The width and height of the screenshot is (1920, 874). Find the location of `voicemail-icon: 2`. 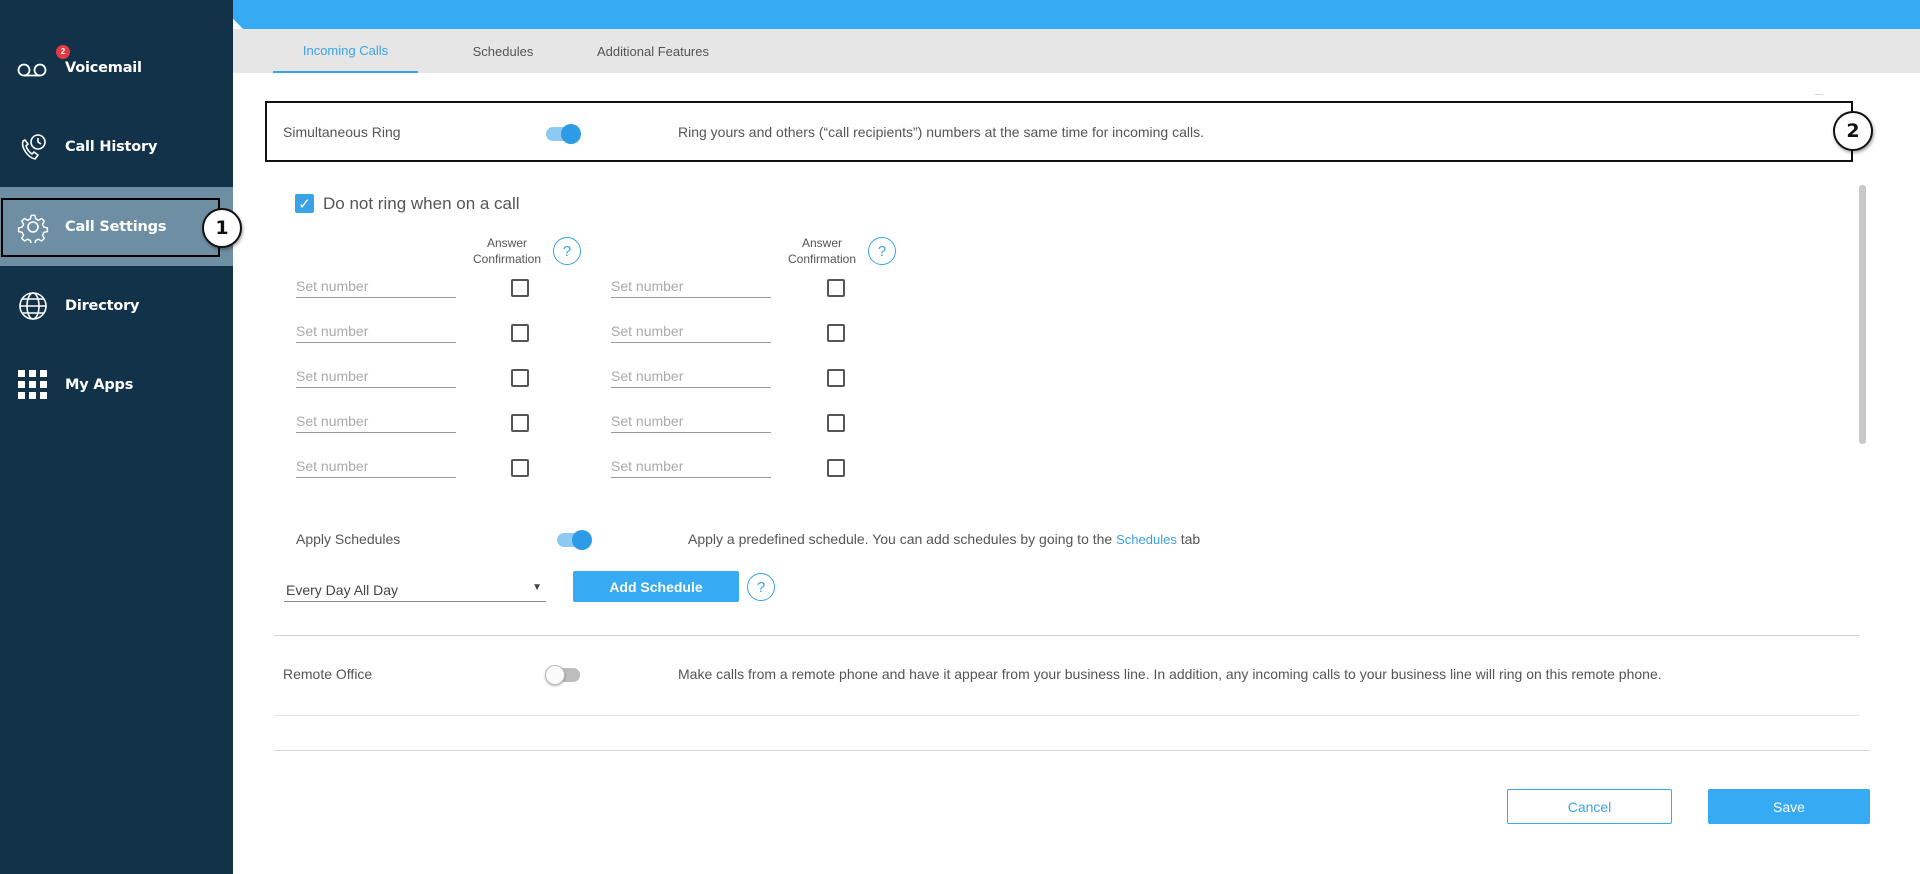

voicemail-icon: 2 is located at coordinates (43, 64).